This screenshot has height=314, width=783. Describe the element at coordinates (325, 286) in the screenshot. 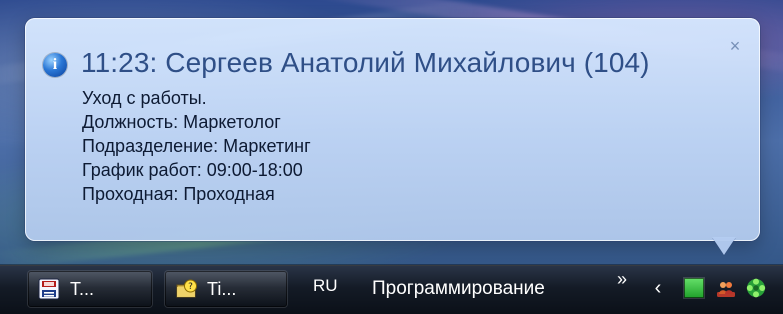

I see `language-indicator: RU` at that location.